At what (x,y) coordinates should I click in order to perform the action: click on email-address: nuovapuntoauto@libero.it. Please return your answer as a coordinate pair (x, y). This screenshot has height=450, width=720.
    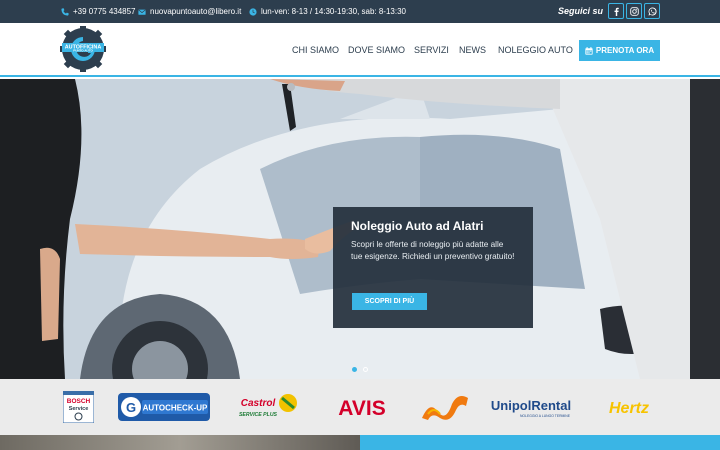
    Looking at the image, I should click on (195, 11).